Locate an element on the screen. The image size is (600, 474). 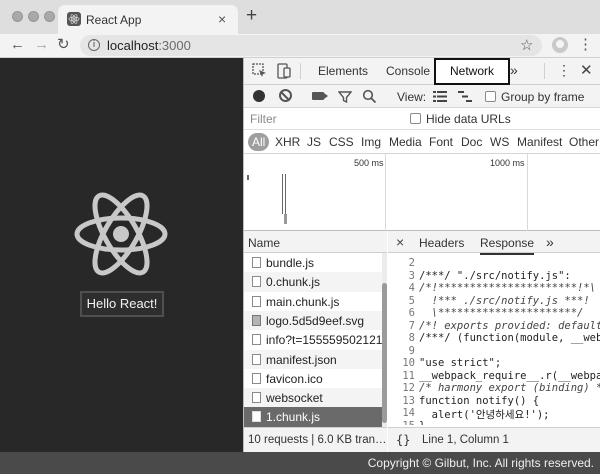
request-row: manifest.json is located at coordinates (313, 359).